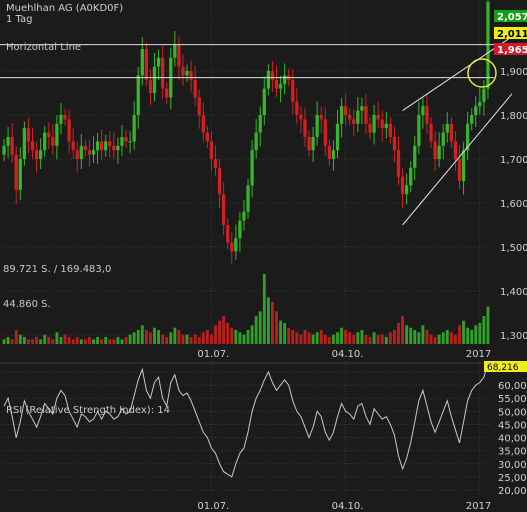  Describe the element at coordinates (348, 506) in the screenshot. I see `rsi-time-tick-label: 04.10.` at that location.